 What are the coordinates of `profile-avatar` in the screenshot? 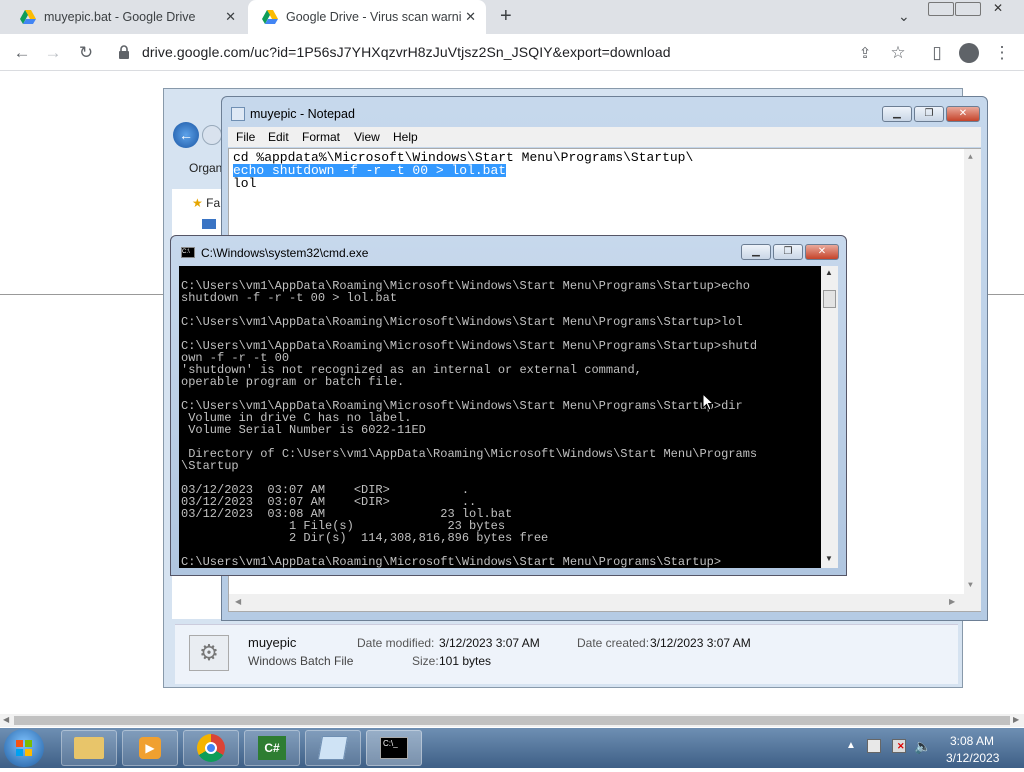 It's located at (969, 53).